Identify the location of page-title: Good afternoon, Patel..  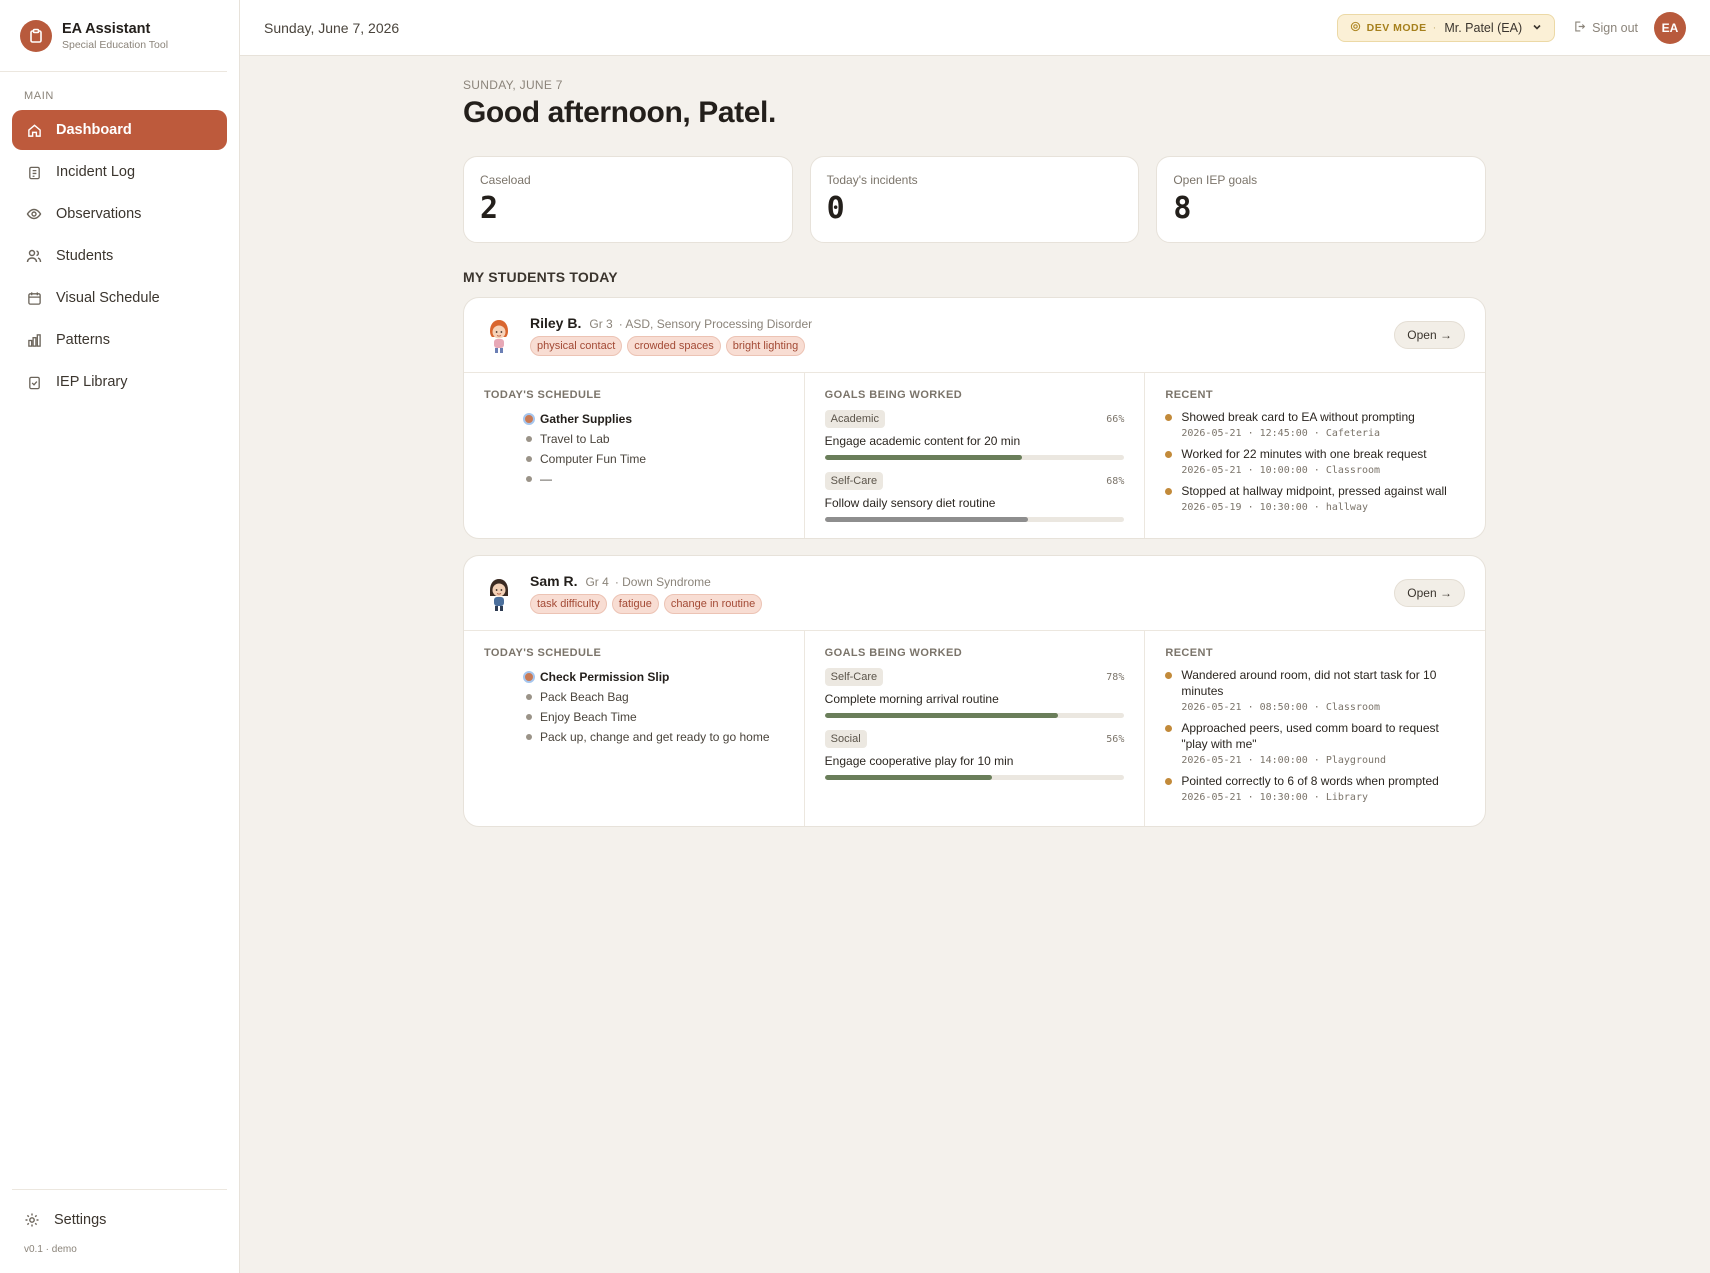
(619, 112).